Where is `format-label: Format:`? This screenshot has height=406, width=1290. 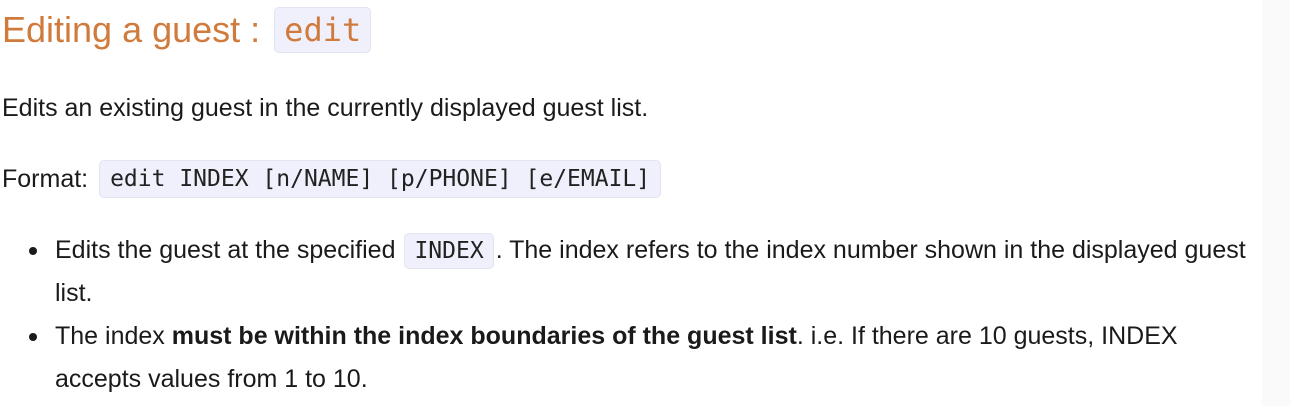 format-label: Format: is located at coordinates (49, 179).